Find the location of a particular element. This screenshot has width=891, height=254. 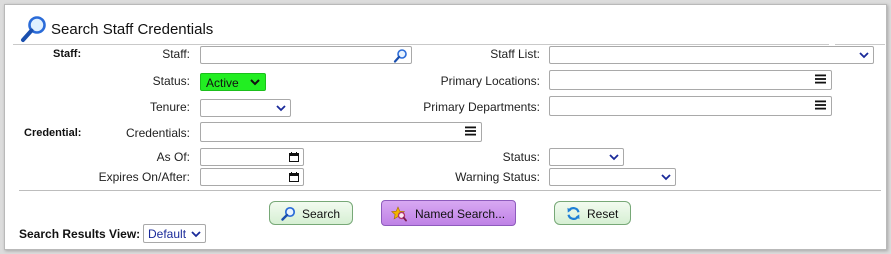

credential-section-heading: Credential: is located at coordinates (53, 133).